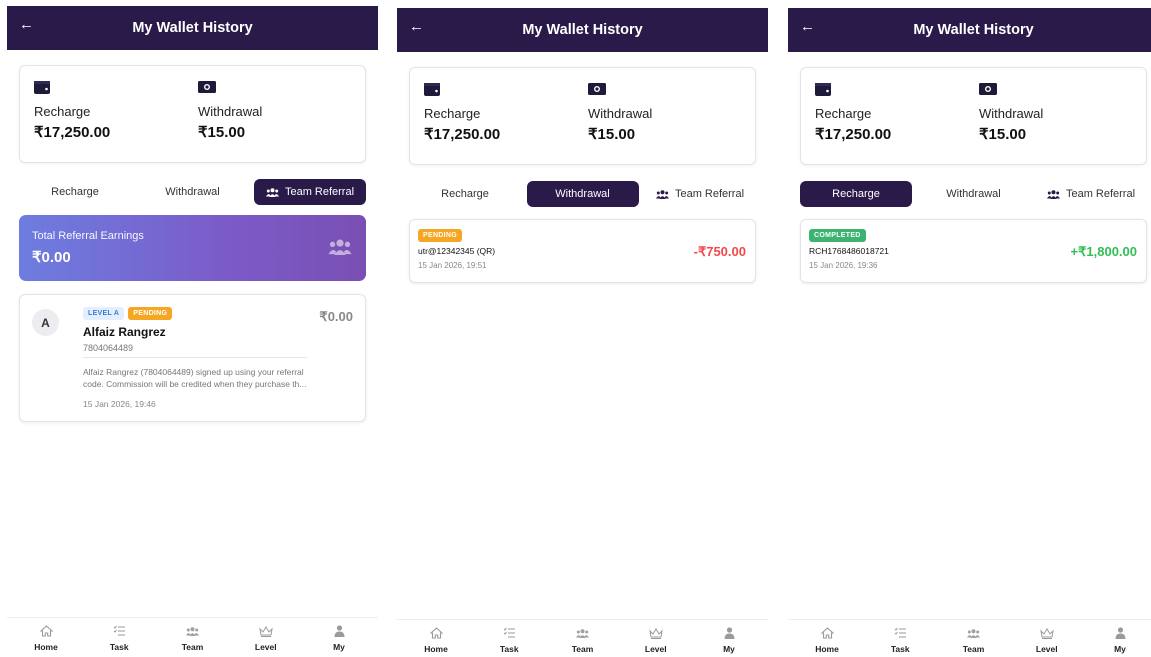 Image resolution: width=1151 pixels, height=657 pixels. Describe the element at coordinates (457, 251) in the screenshot. I see `transaction-reference: utr@12342345 (QR)` at that location.